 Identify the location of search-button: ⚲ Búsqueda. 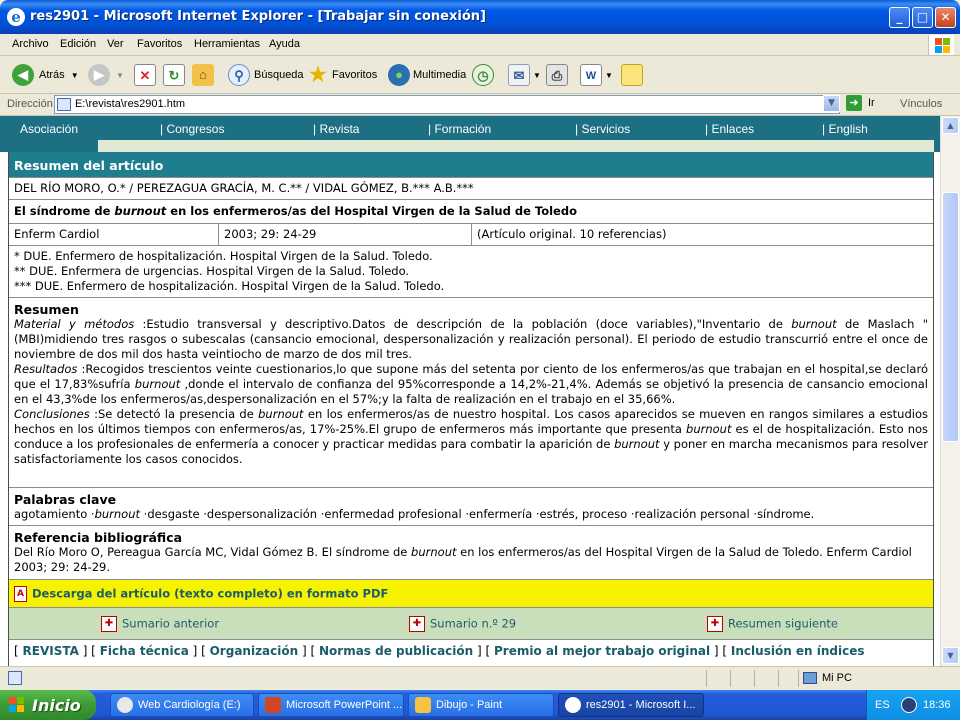
(266, 75).